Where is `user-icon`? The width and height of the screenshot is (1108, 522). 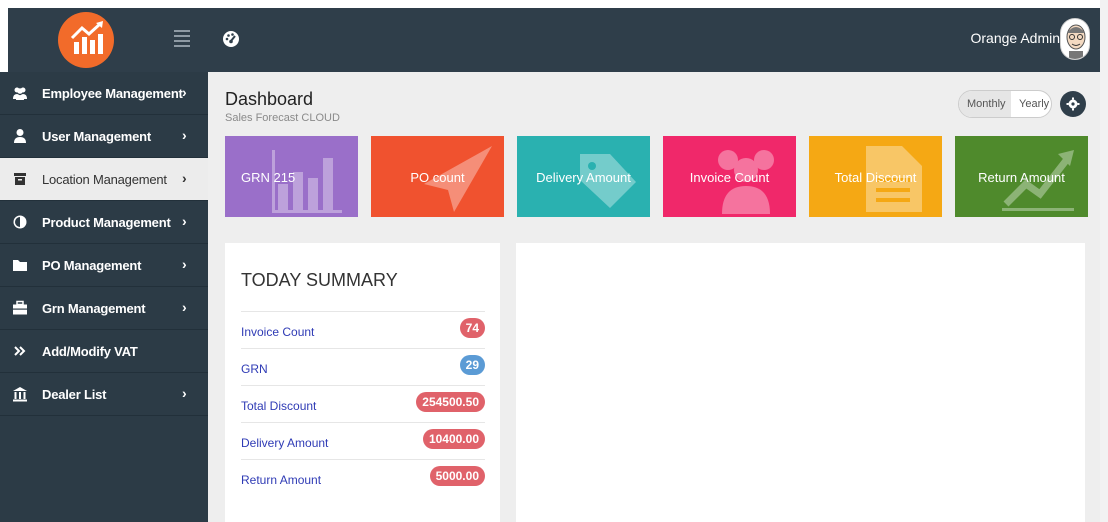 user-icon is located at coordinates (20, 136).